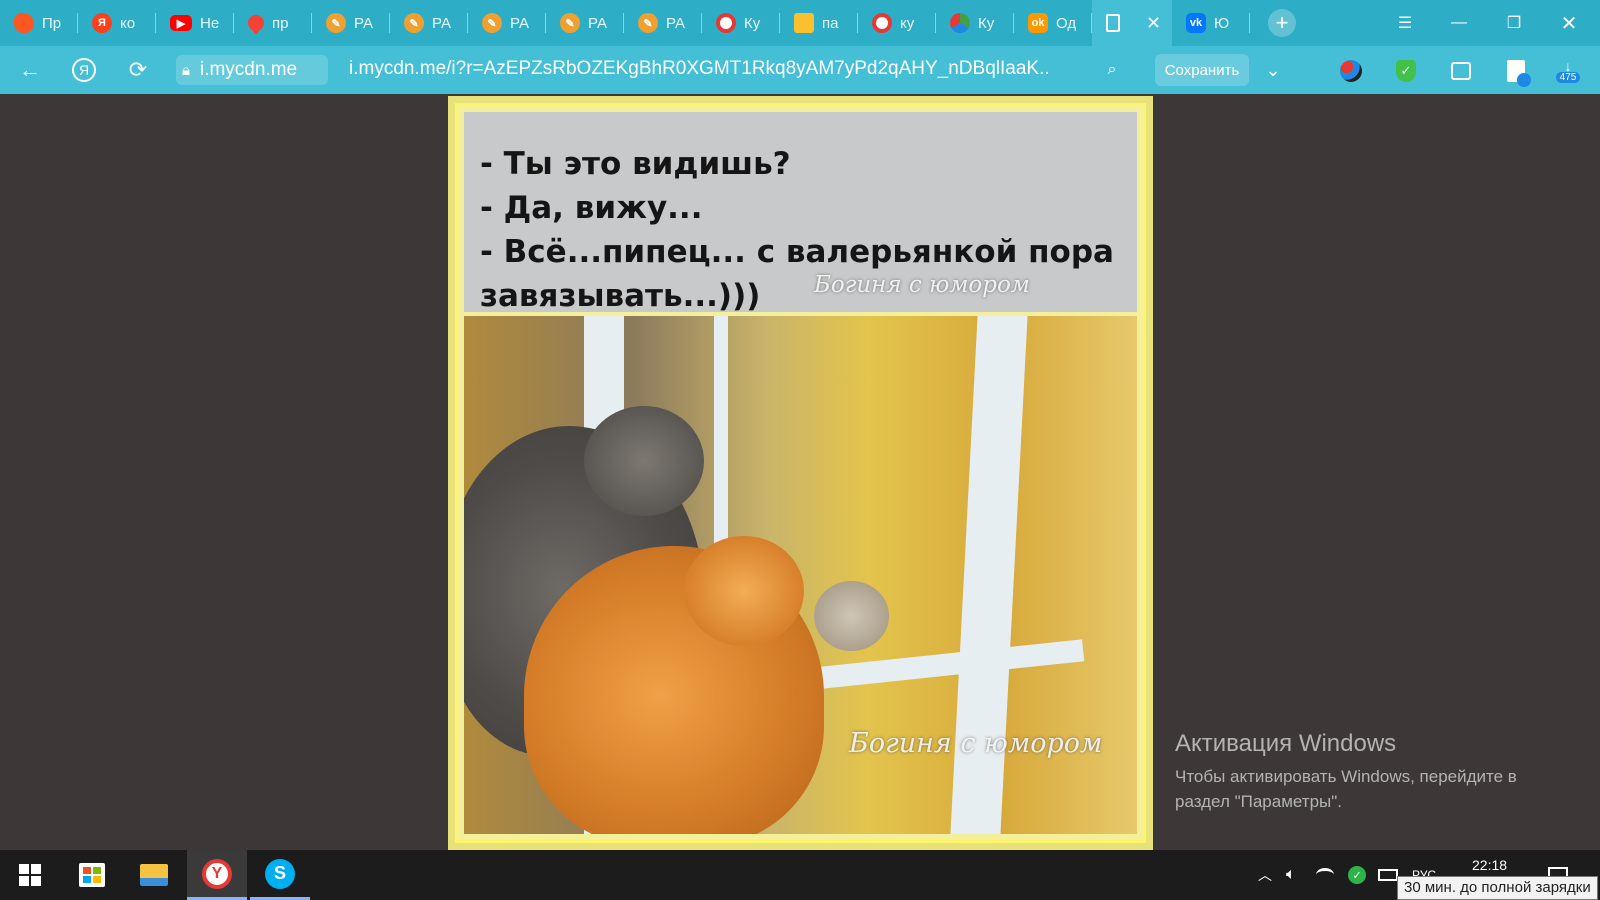 This screenshot has height=900, width=1600. I want to click on volume-icon: 🔈︎, so click(1291, 875).